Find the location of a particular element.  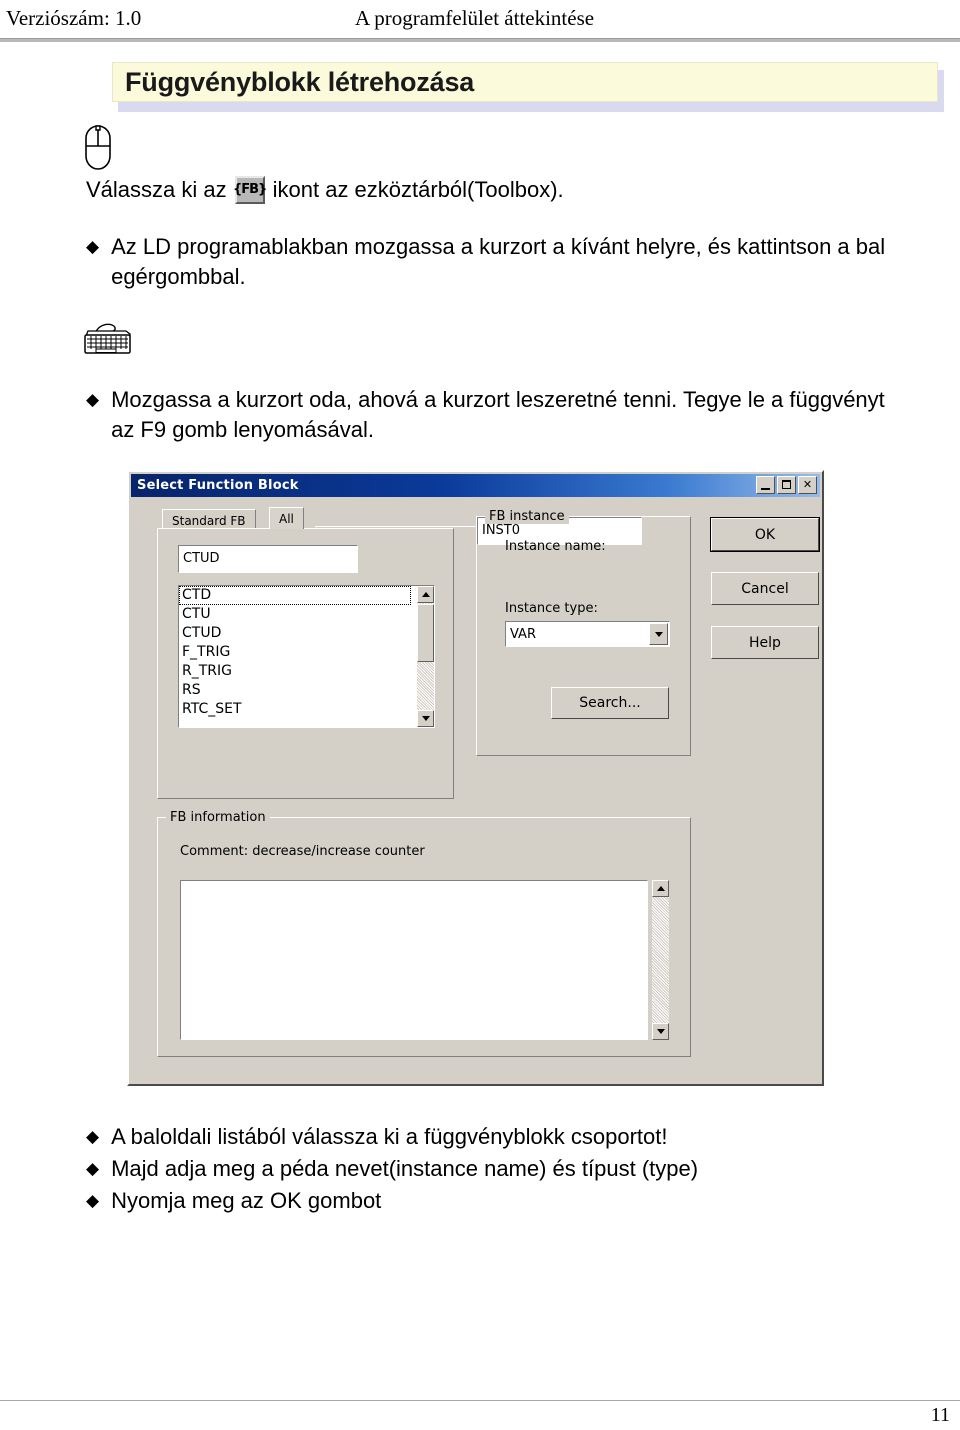

instance-type-label: Instance type: is located at coordinates (551, 608).